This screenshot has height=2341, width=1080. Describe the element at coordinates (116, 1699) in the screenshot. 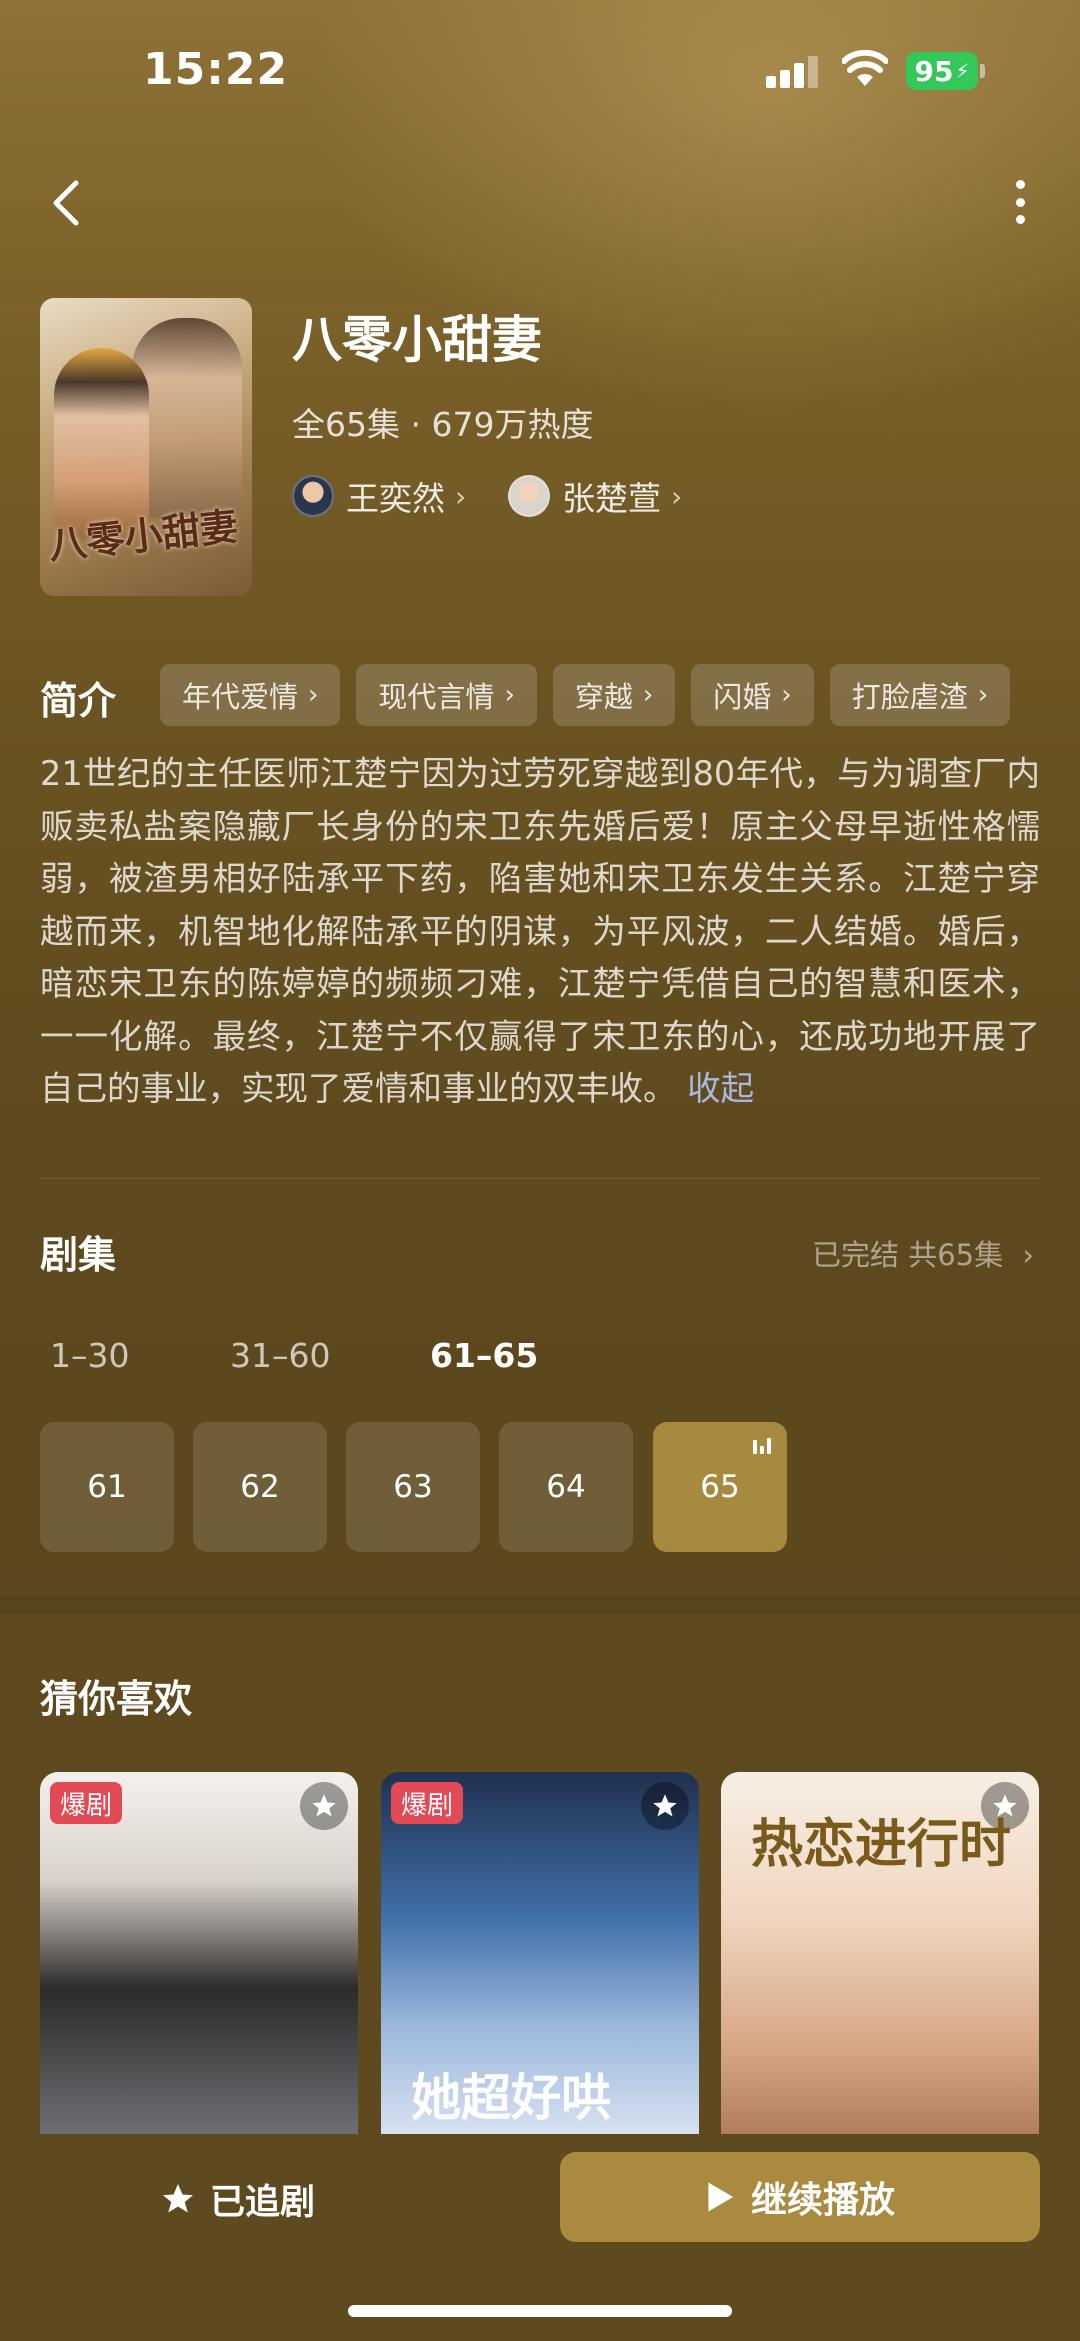

I see `recommend-heading: 猜你喜欢` at that location.